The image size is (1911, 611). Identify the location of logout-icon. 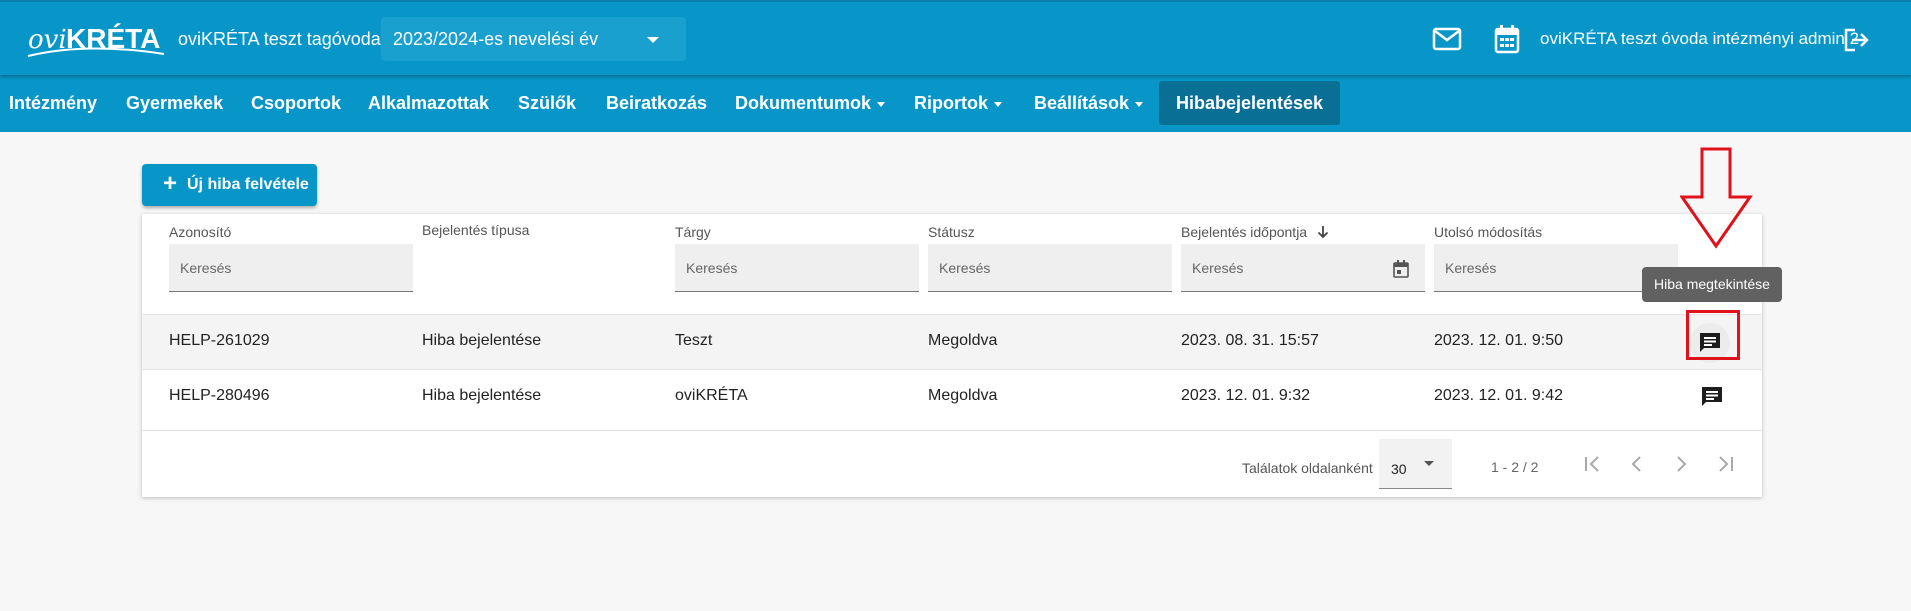
(1856, 40).